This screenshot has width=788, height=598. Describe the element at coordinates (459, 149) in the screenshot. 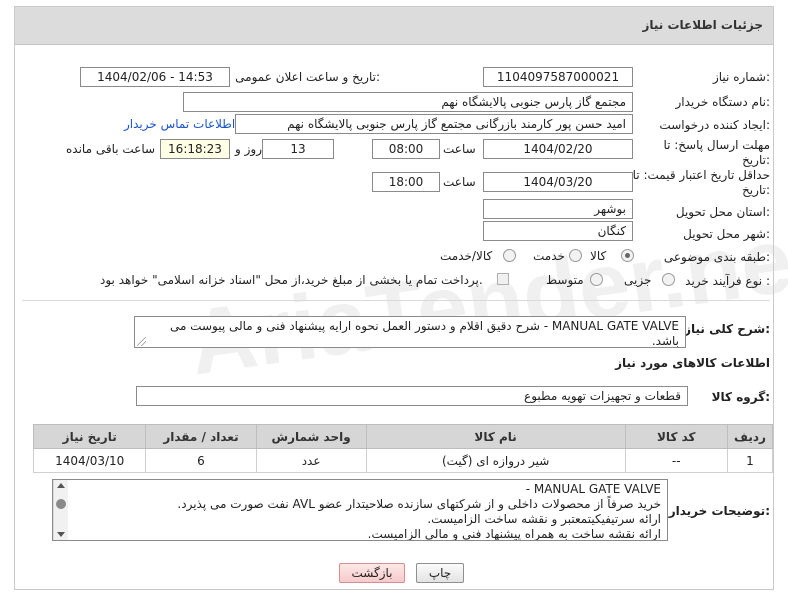

I see `deadline-time-label: ساعت` at that location.